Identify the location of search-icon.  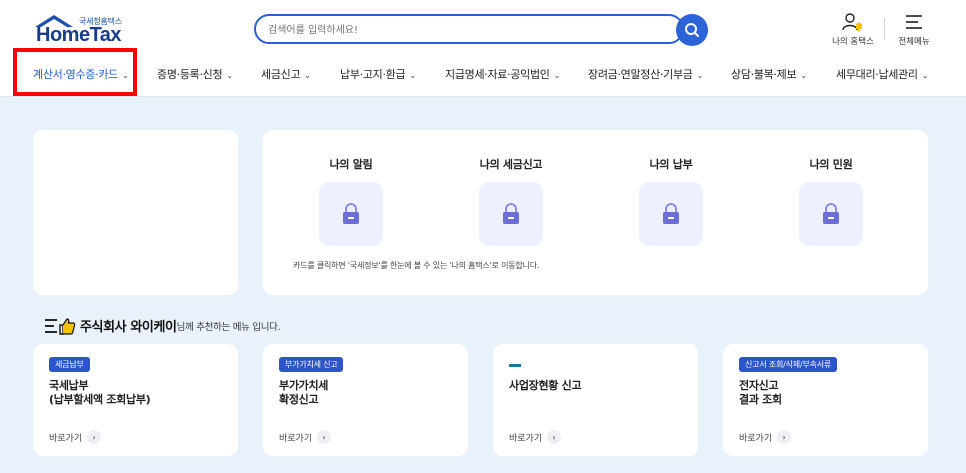
(692, 30).